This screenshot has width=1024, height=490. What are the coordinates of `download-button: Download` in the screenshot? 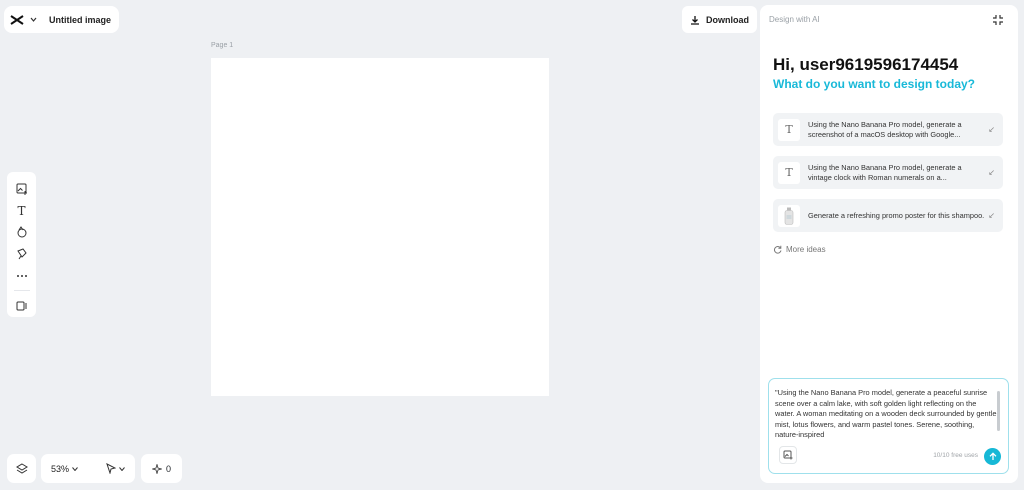 It's located at (719, 19).